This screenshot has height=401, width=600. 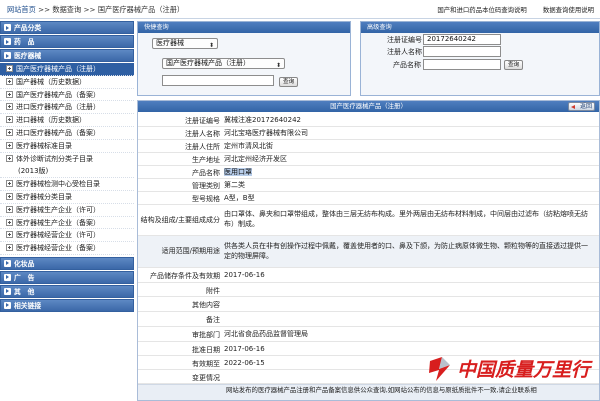 I want to click on sidebar-item-domestic-device-history: 国产器械（历史数据）, so click(x=67, y=82).